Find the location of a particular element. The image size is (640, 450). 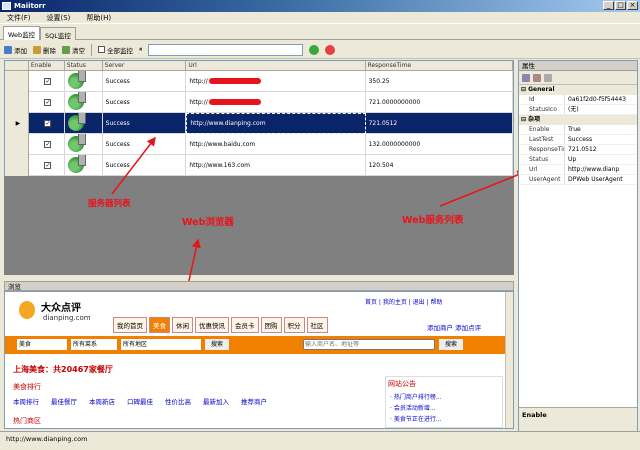

property-toolbar is located at coordinates (578, 78).